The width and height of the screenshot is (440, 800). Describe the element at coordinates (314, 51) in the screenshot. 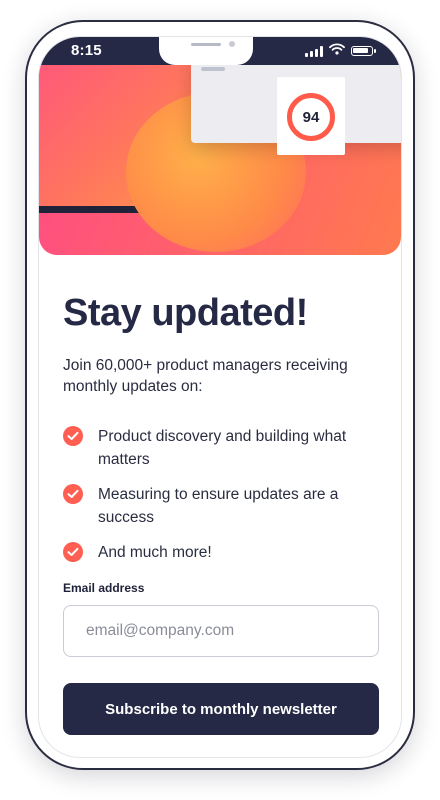

I see `signal-icon` at that location.